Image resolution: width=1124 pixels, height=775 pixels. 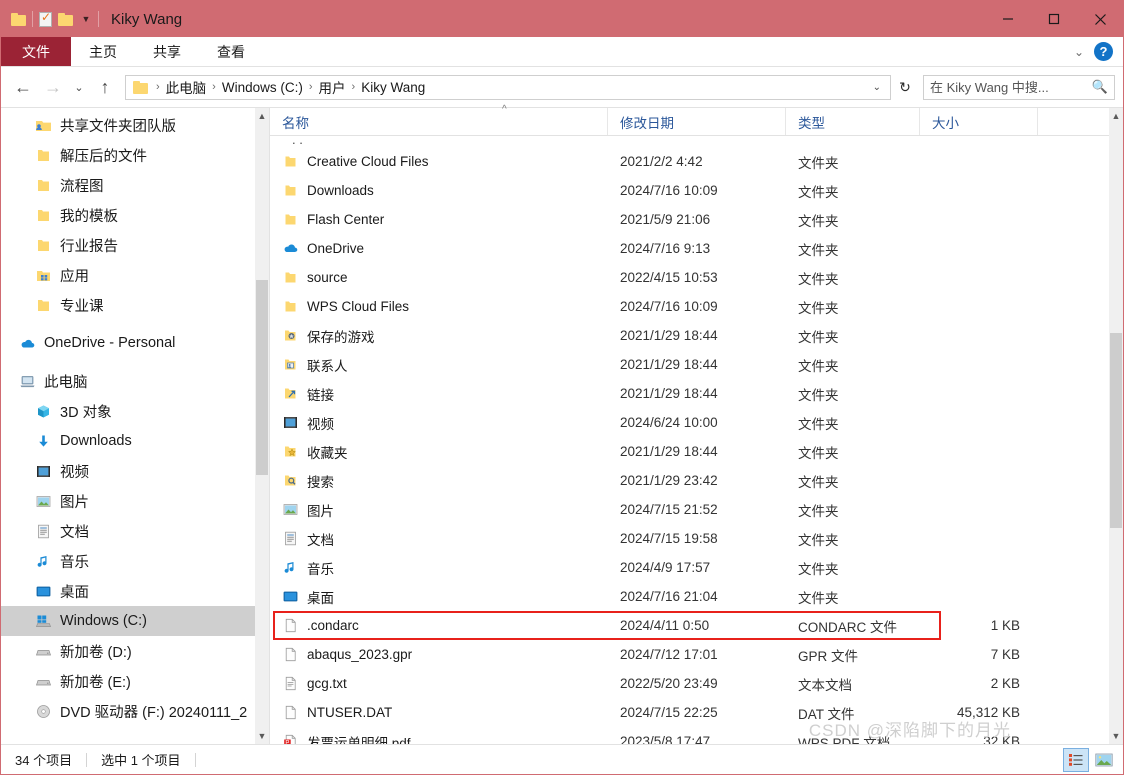 I want to click on sidebar-item-windows-c: Windows (C:), so click(x=135, y=621).